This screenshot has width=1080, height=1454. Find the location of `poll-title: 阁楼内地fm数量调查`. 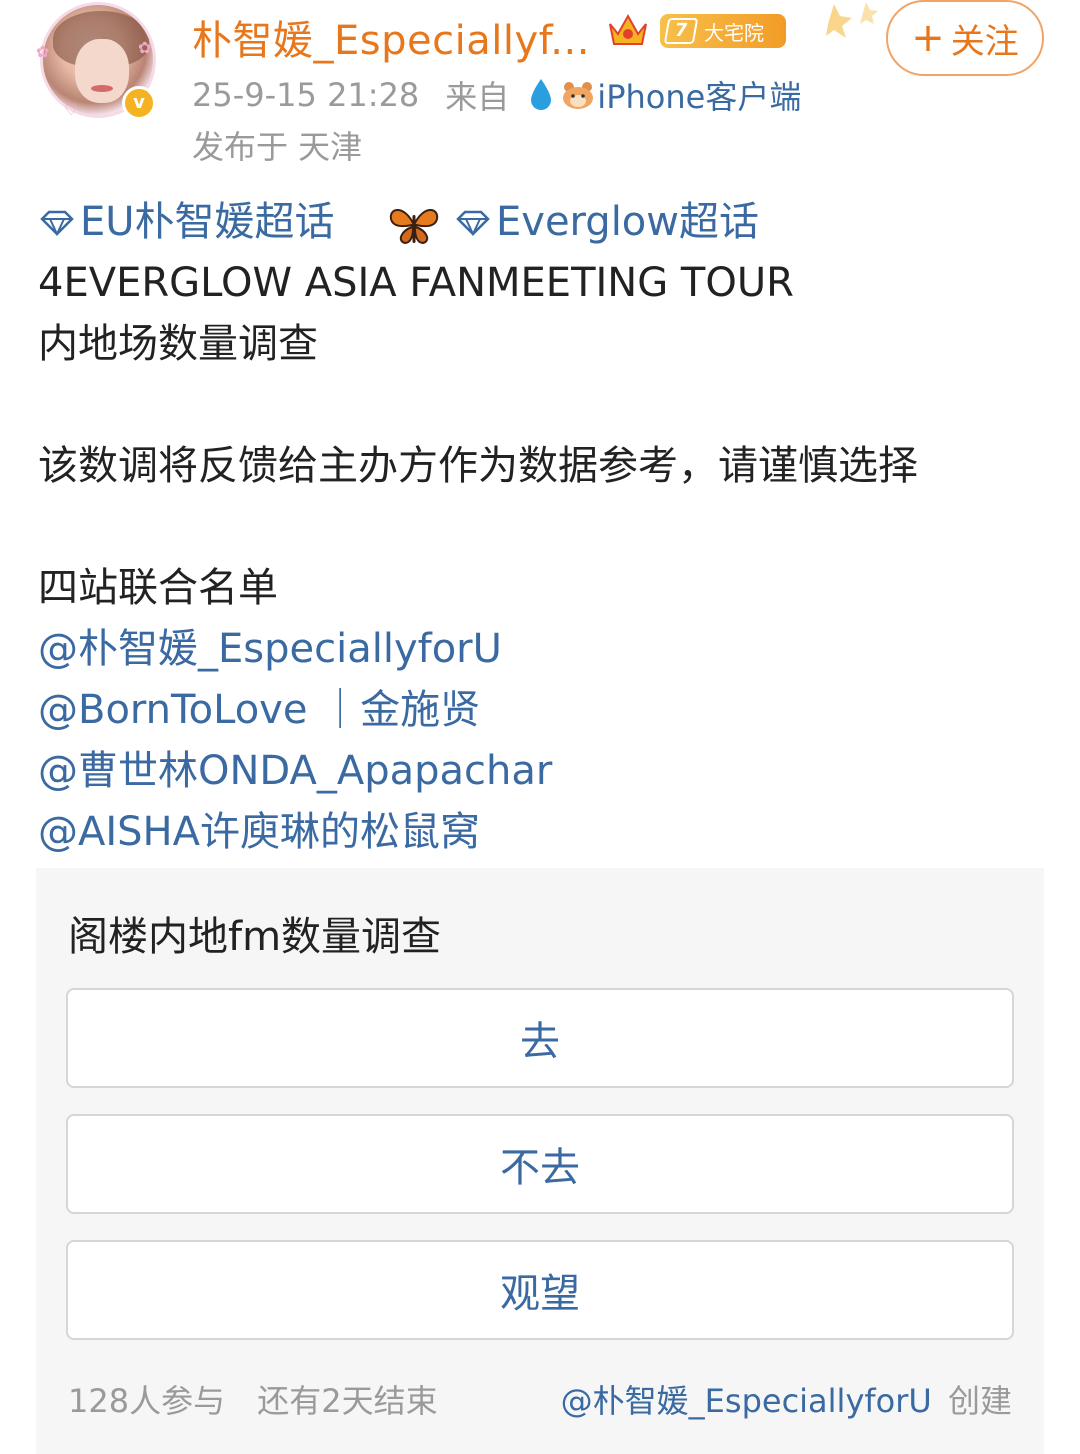

poll-title: 阁楼内地fm数量调查 is located at coordinates (255, 937).